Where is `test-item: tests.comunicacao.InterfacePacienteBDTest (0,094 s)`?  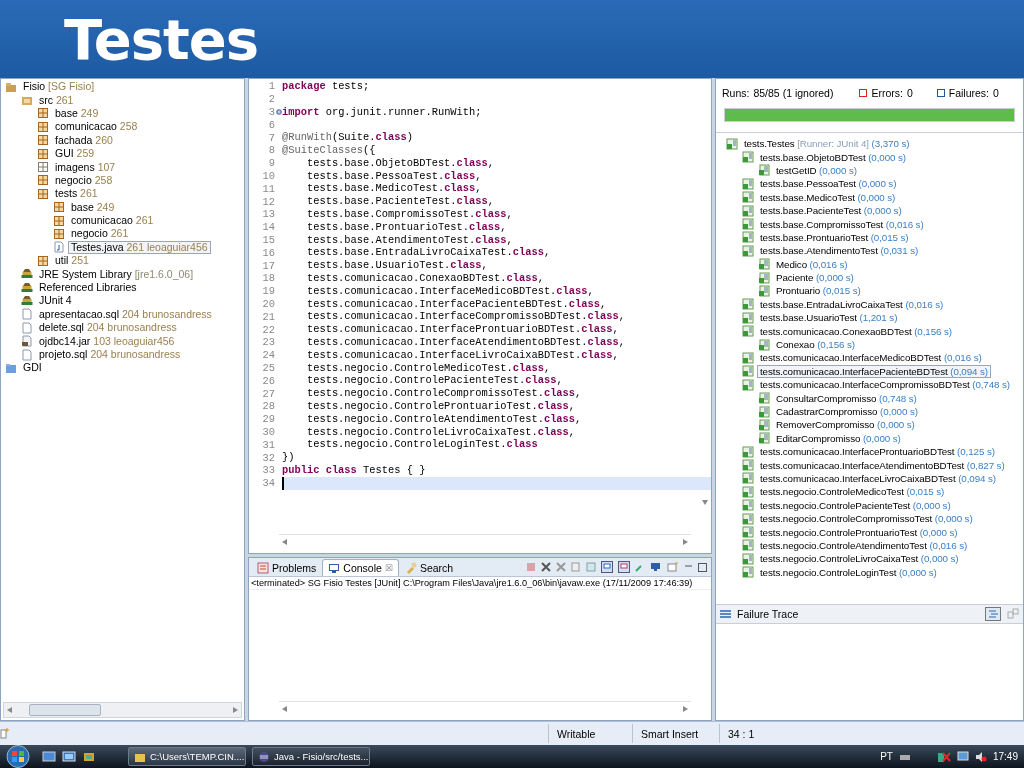 test-item: tests.comunicacao.InterfacePacienteBDTest (0,094 s) is located at coordinates (874, 371).